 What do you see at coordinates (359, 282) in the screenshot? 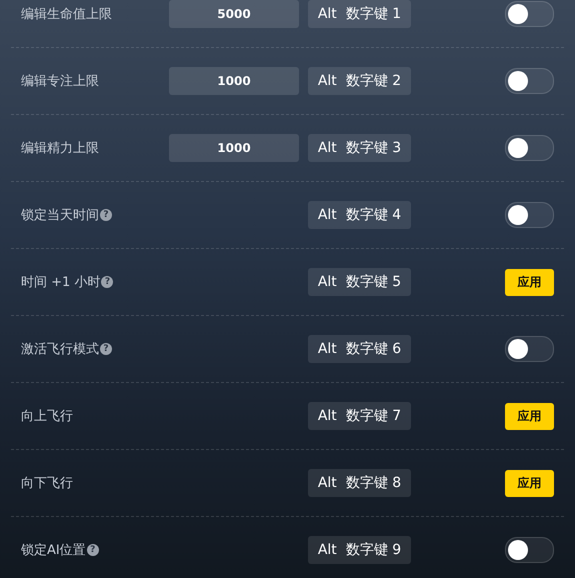
I see `hotkey-badge: Alt 数字键 5` at bounding box center [359, 282].